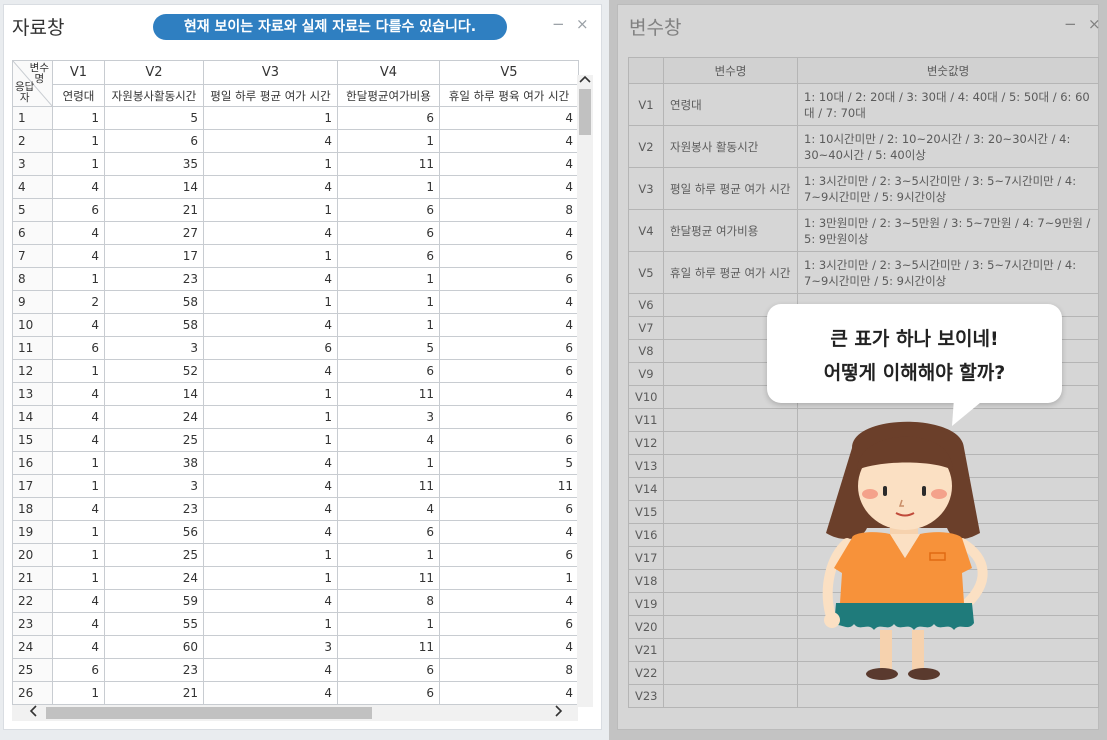 The height and width of the screenshot is (740, 1107). What do you see at coordinates (32, 532) in the screenshot?
I see `respondent-id-cell: 19` at bounding box center [32, 532].